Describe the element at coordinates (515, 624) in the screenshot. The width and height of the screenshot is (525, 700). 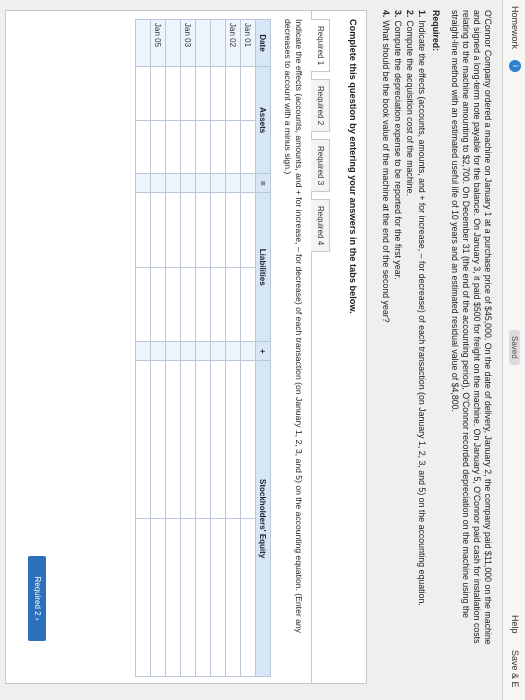
I see `help-link: Help` at that location.